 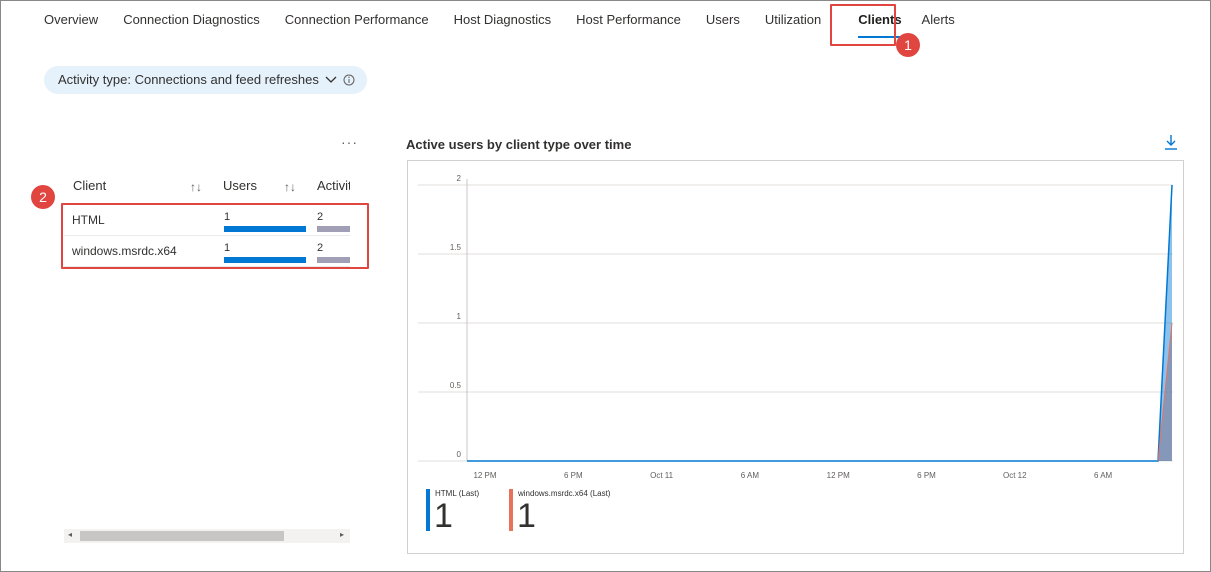 I want to click on chart-title: Active users by client type over time, so click(x=519, y=144).